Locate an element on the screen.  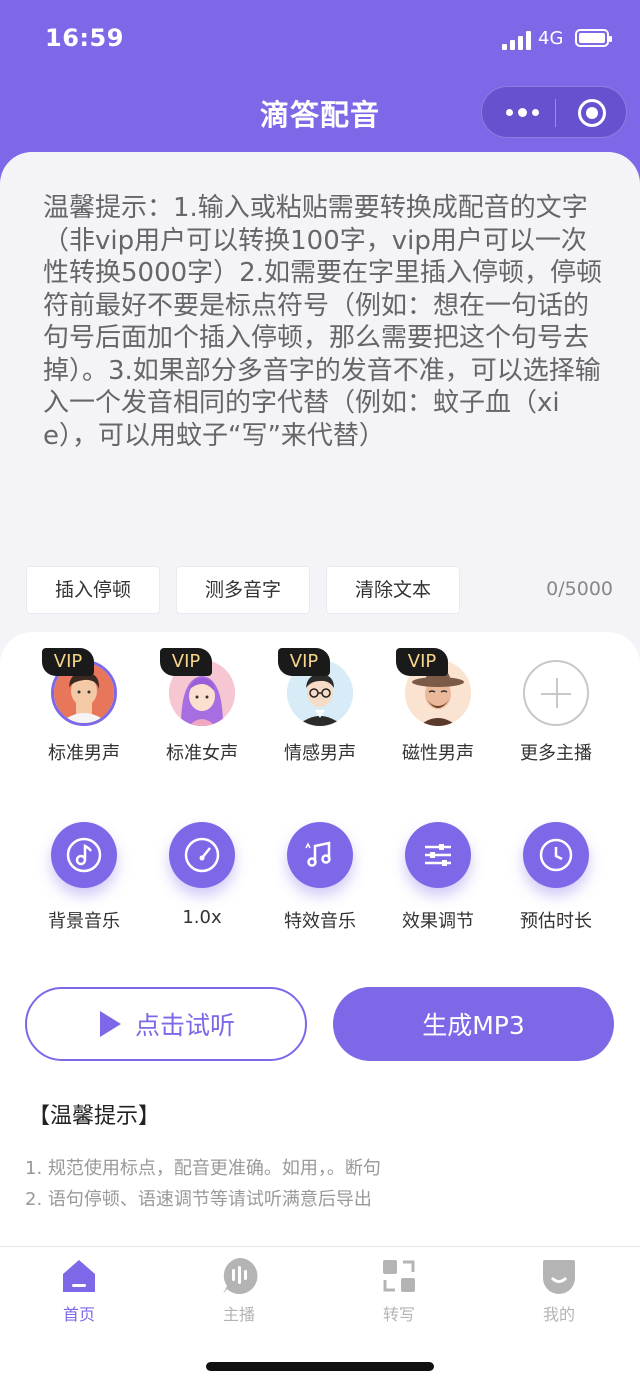
tab-transcribe: 转写 is located at coordinates (399, 1290).